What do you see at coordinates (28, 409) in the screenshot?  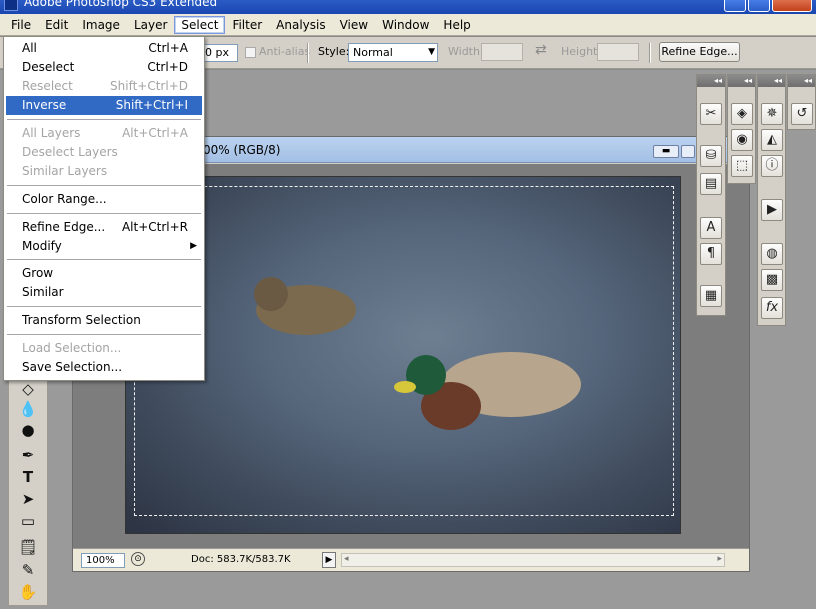 I see `blur-tool-icon: 💧` at bounding box center [28, 409].